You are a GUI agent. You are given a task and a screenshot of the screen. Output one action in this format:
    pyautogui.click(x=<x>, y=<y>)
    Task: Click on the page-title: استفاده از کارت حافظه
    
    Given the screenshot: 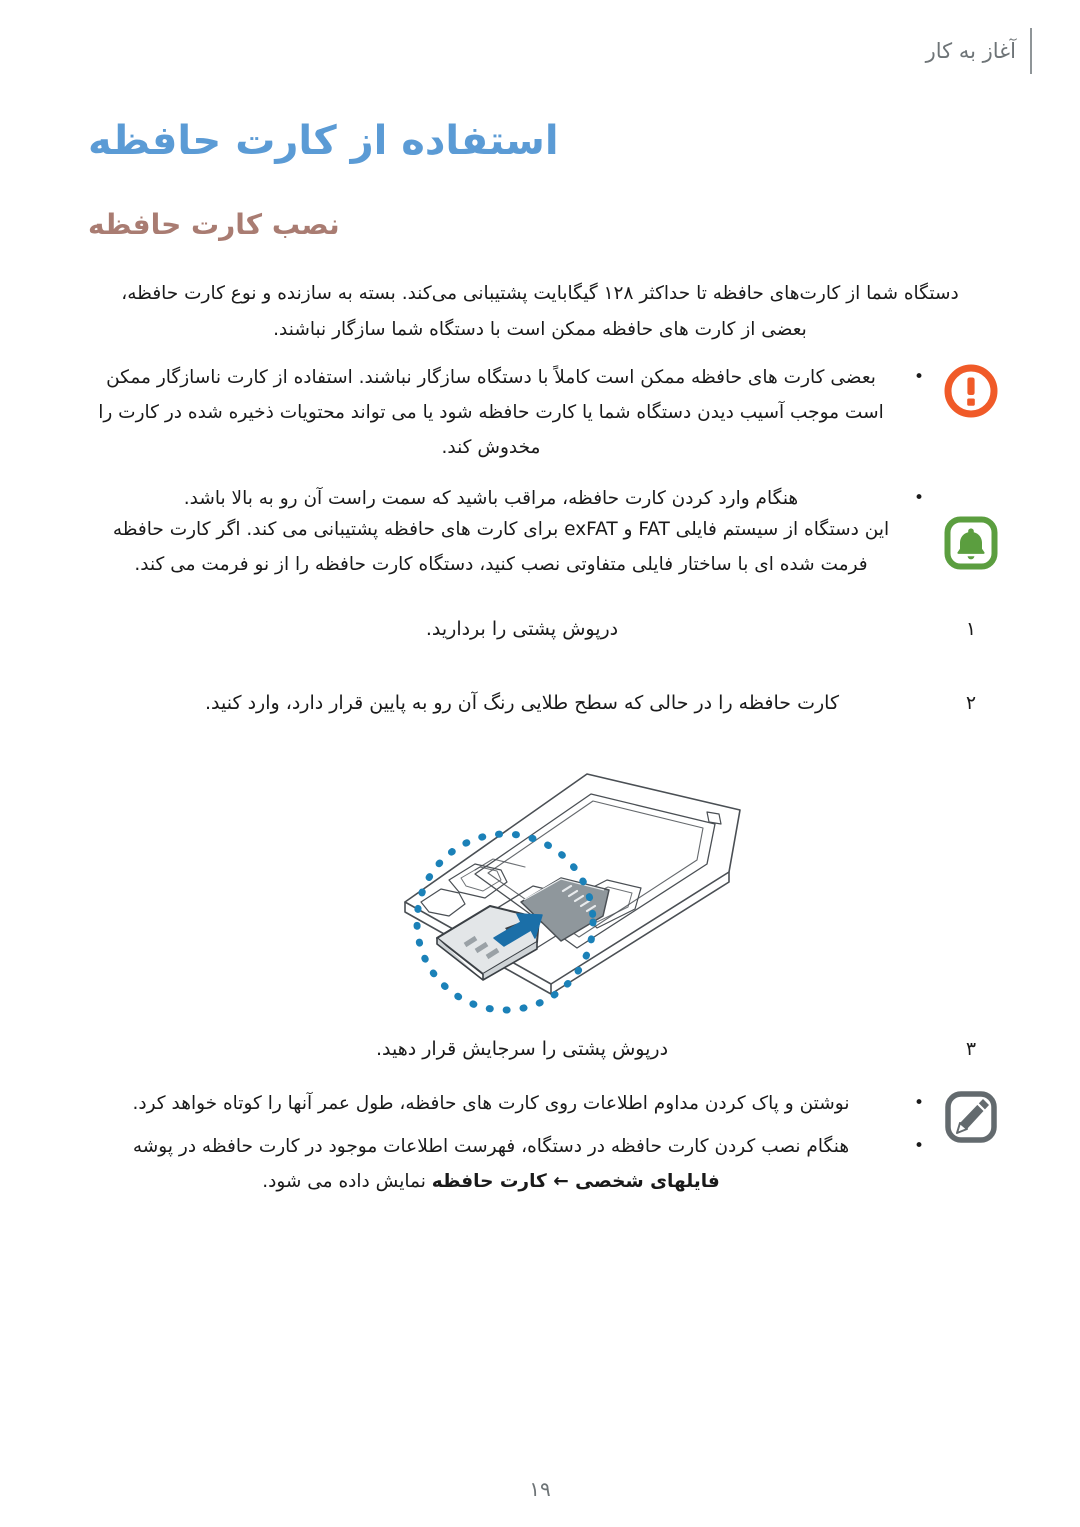 What is the action you would take?
    pyautogui.click(x=323, y=141)
    